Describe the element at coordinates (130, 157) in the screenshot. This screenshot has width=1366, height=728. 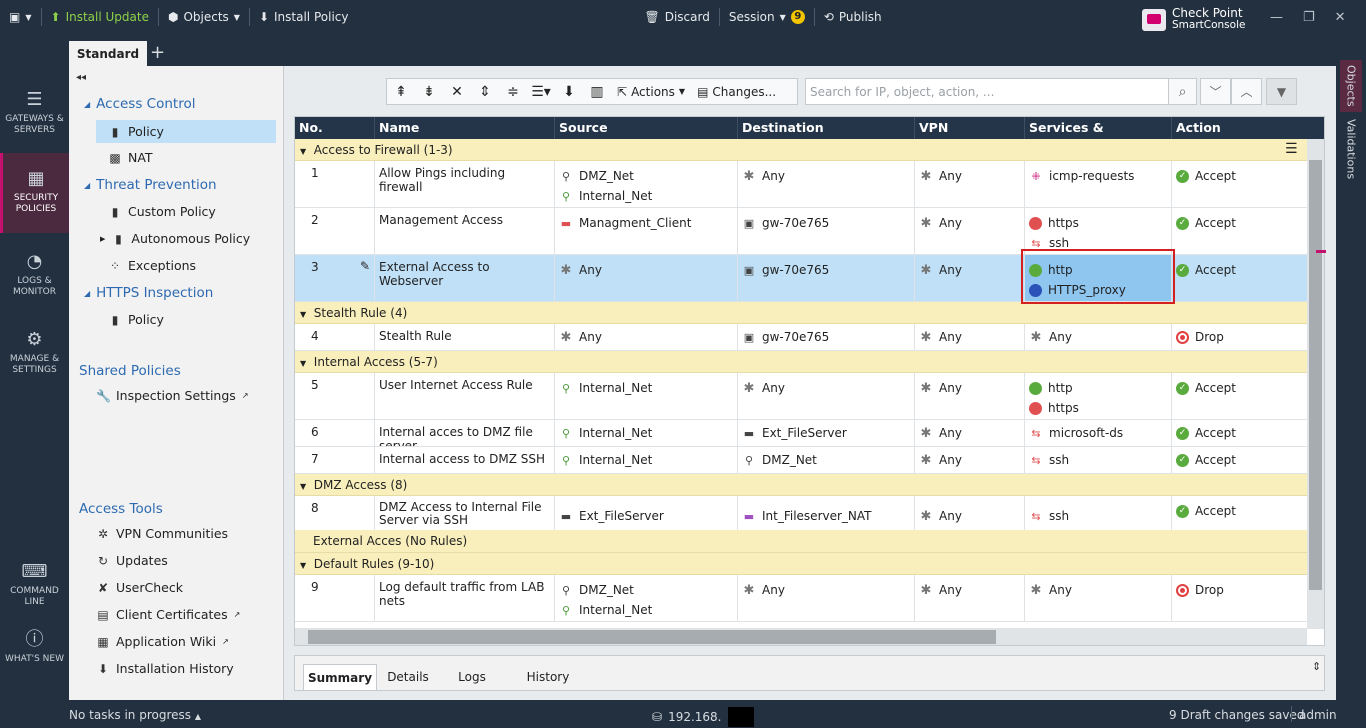
I see `tree-nat: ▩ NAT` at that location.